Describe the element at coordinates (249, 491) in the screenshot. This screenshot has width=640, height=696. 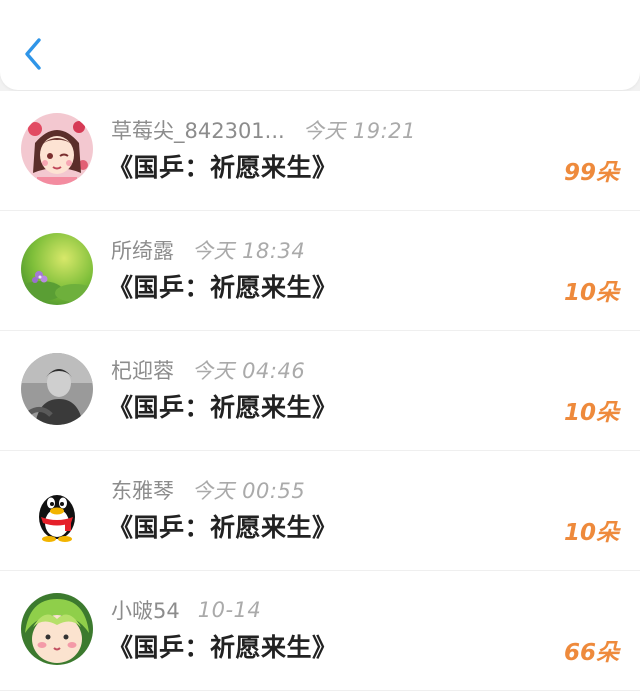
I see `timestamp: 今天 00:55` at that location.